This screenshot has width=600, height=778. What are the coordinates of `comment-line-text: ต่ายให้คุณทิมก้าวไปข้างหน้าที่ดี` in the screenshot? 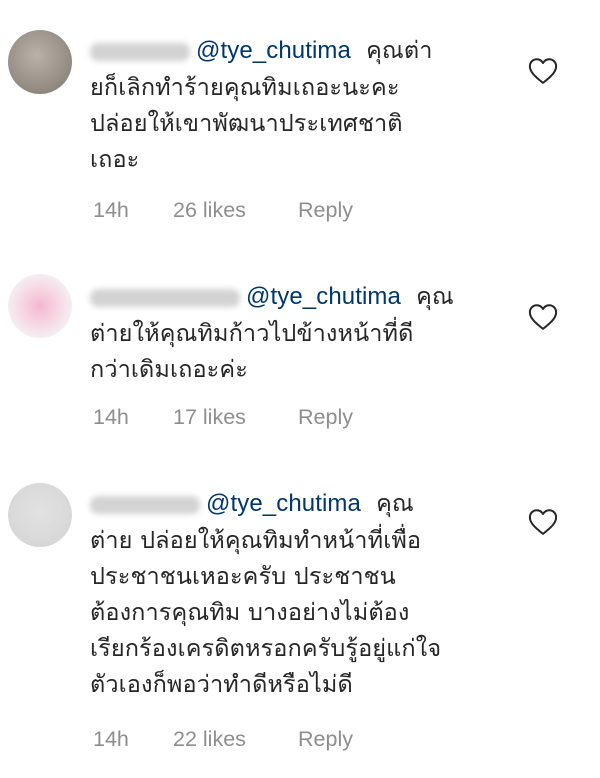 It's located at (252, 333).